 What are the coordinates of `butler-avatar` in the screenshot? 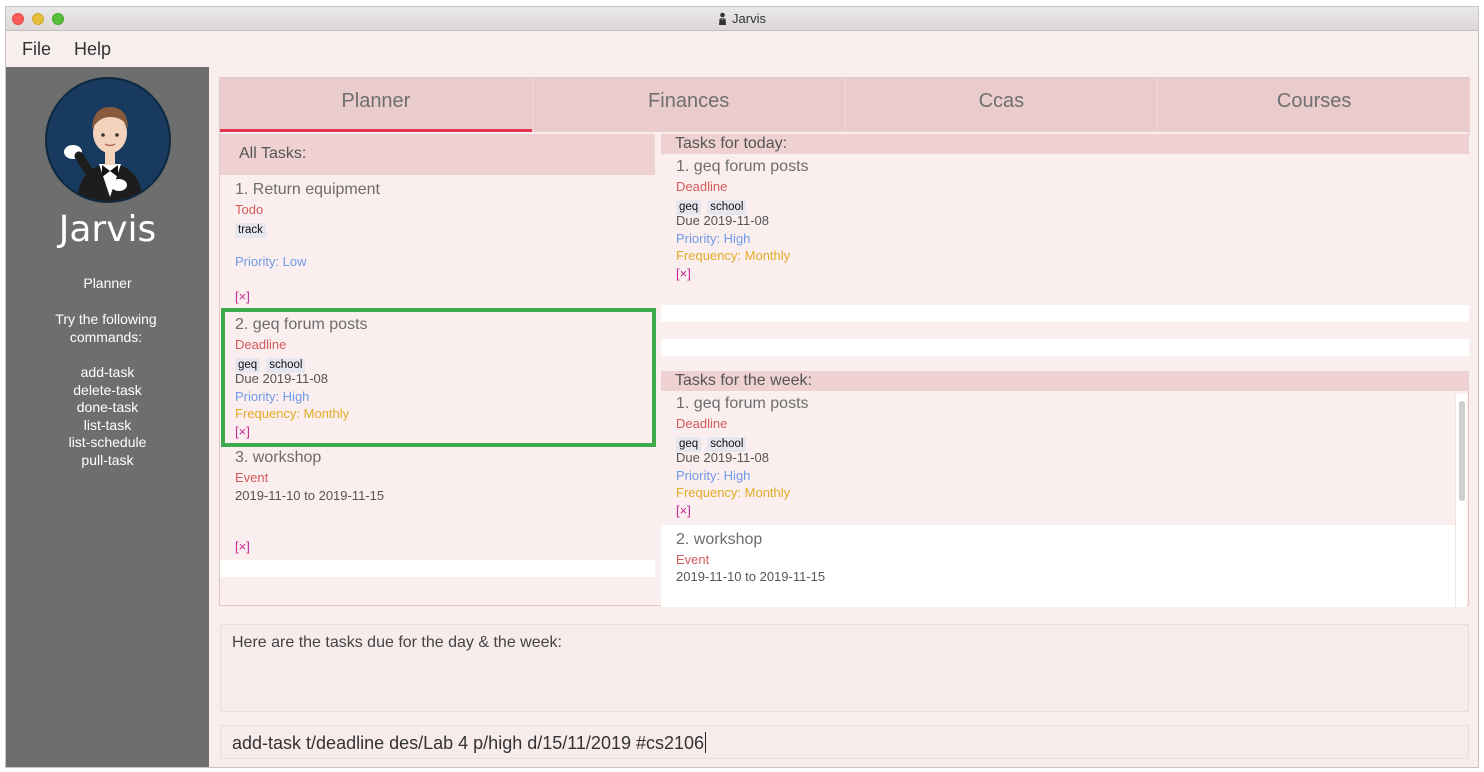 It's located at (108, 140).